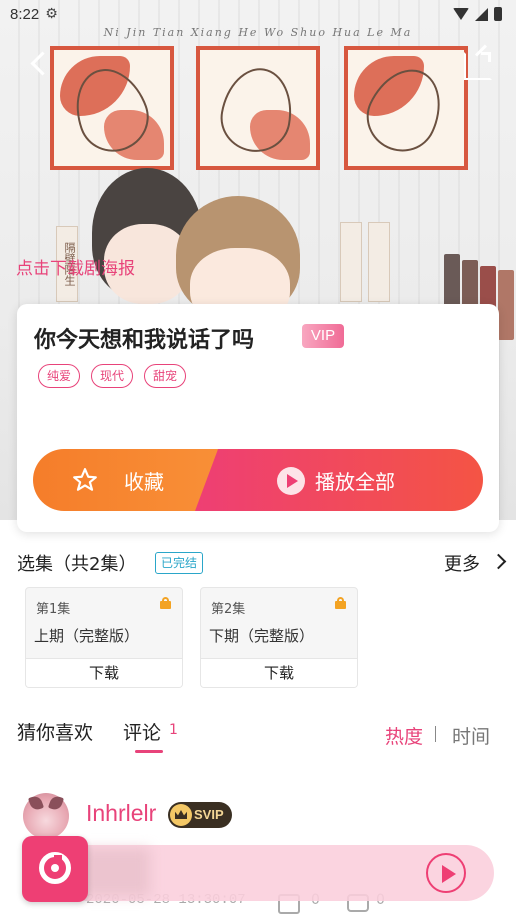  What do you see at coordinates (58, 859) in the screenshot?
I see `logo-ring-gap` at bounding box center [58, 859].